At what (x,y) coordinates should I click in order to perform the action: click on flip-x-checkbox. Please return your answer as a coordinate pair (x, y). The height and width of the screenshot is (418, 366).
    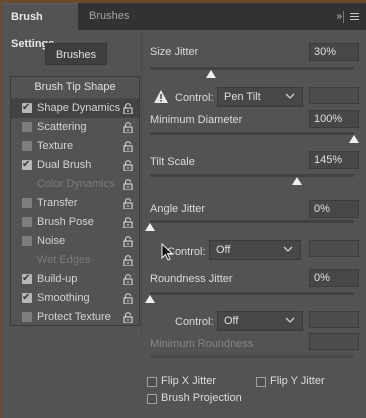
    Looking at the image, I should click on (152, 382).